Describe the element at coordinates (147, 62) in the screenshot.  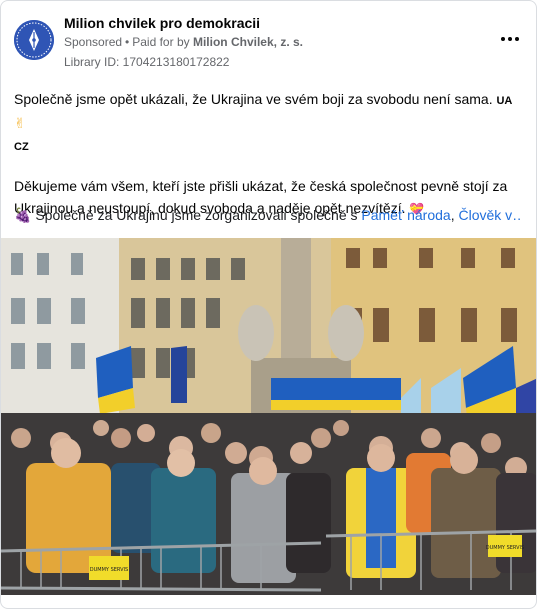
I see `library-id: Library ID: 1704213180172822` at that location.